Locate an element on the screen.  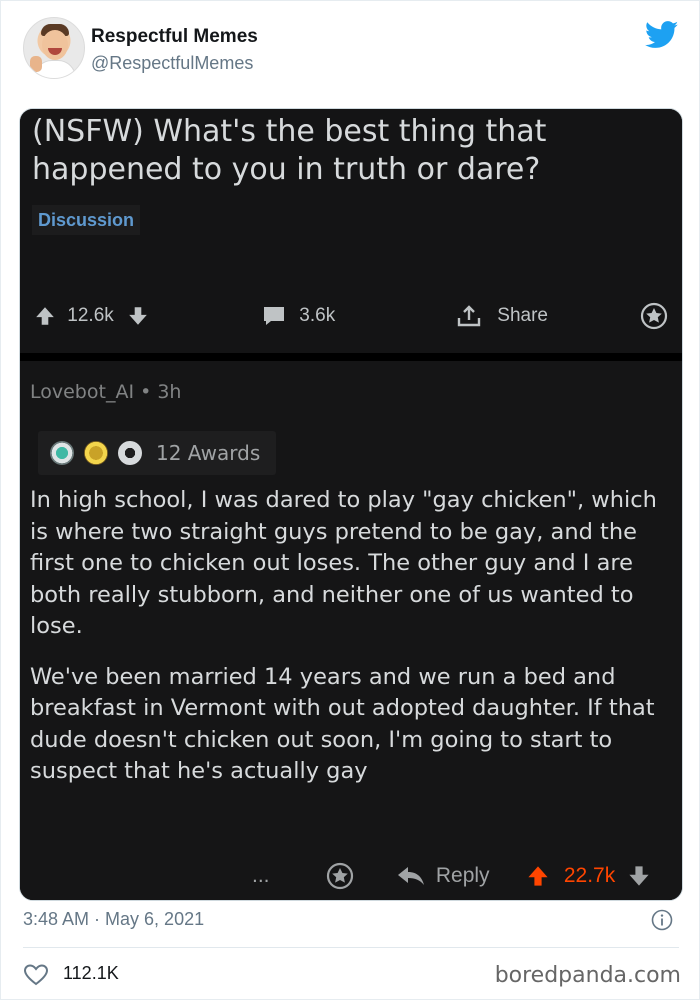
comment-actions: ... Reply 22.7k is located at coordinates (351, 876).